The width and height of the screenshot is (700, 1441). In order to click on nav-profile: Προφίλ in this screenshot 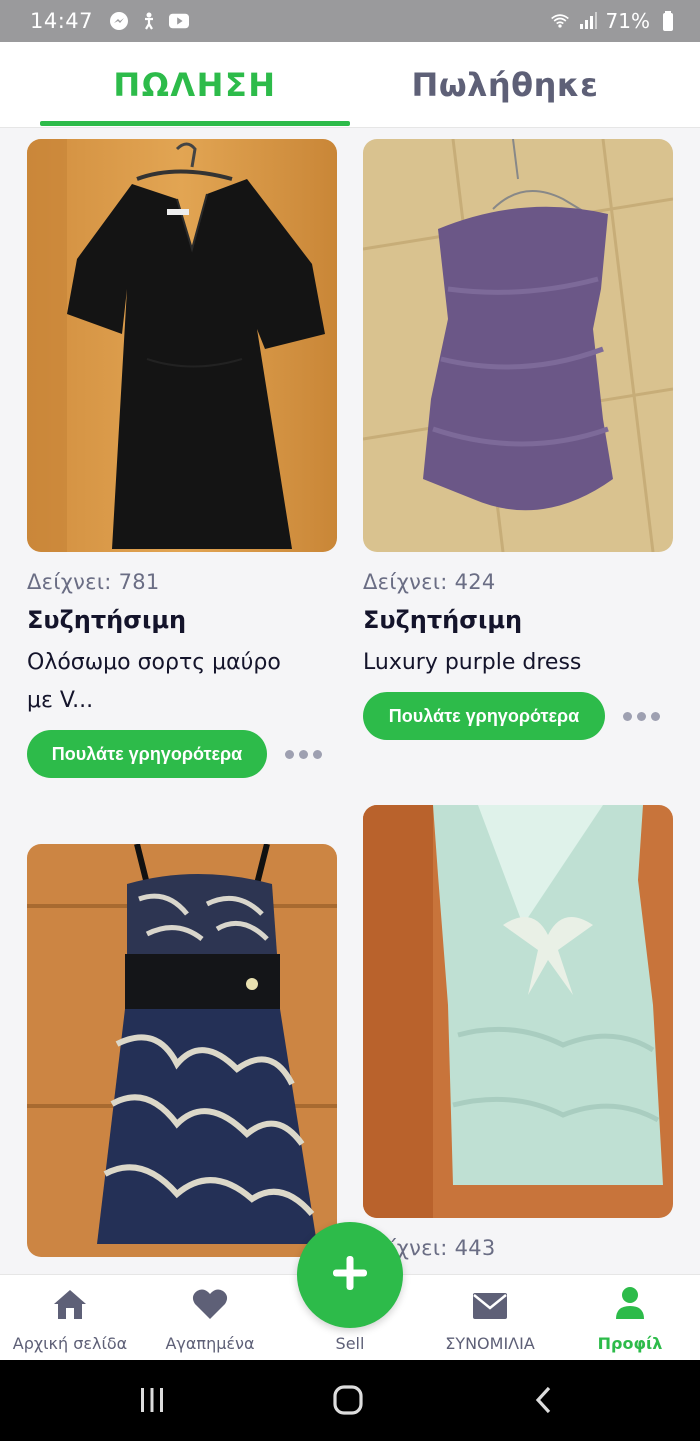, I will do `click(630, 1318)`.